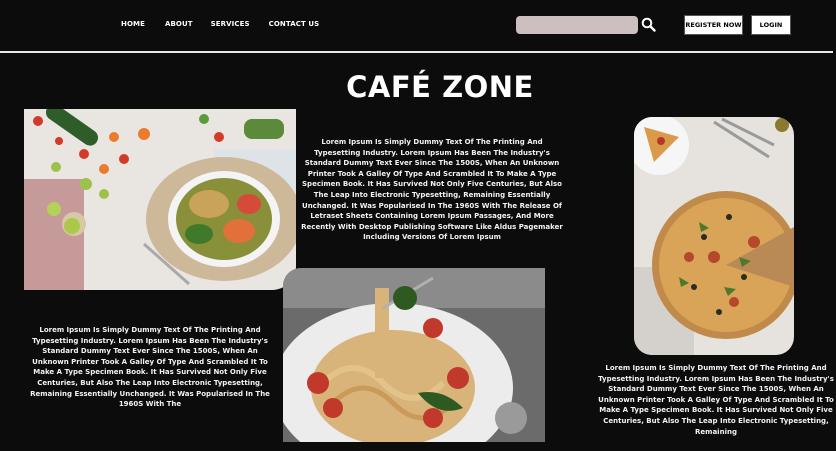 The height and width of the screenshot is (451, 836). What do you see at coordinates (133, 24) in the screenshot?
I see `nav-home: HOME` at bounding box center [133, 24].